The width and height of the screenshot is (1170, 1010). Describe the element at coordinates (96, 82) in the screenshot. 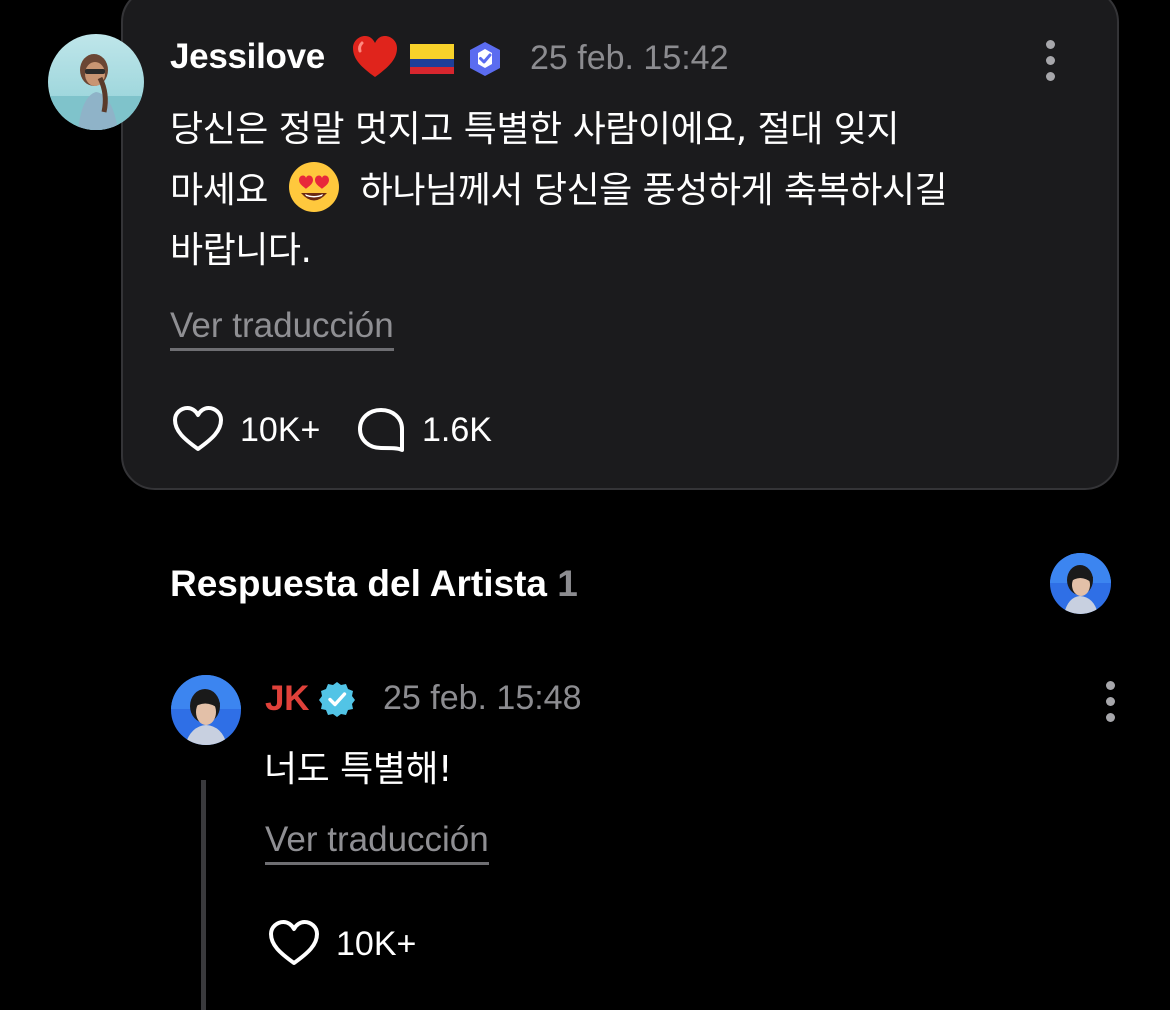

I see `jessilove-avatar` at that location.